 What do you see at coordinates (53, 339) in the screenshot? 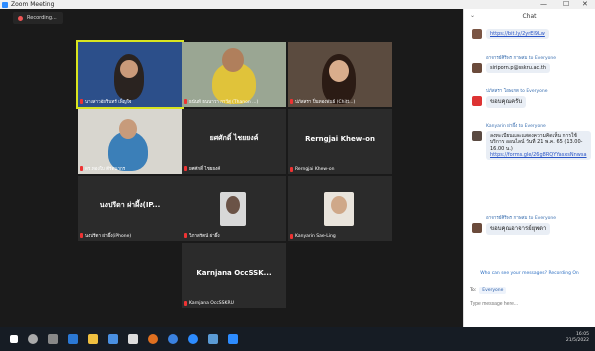
I see `task-view-icon` at bounding box center [53, 339].